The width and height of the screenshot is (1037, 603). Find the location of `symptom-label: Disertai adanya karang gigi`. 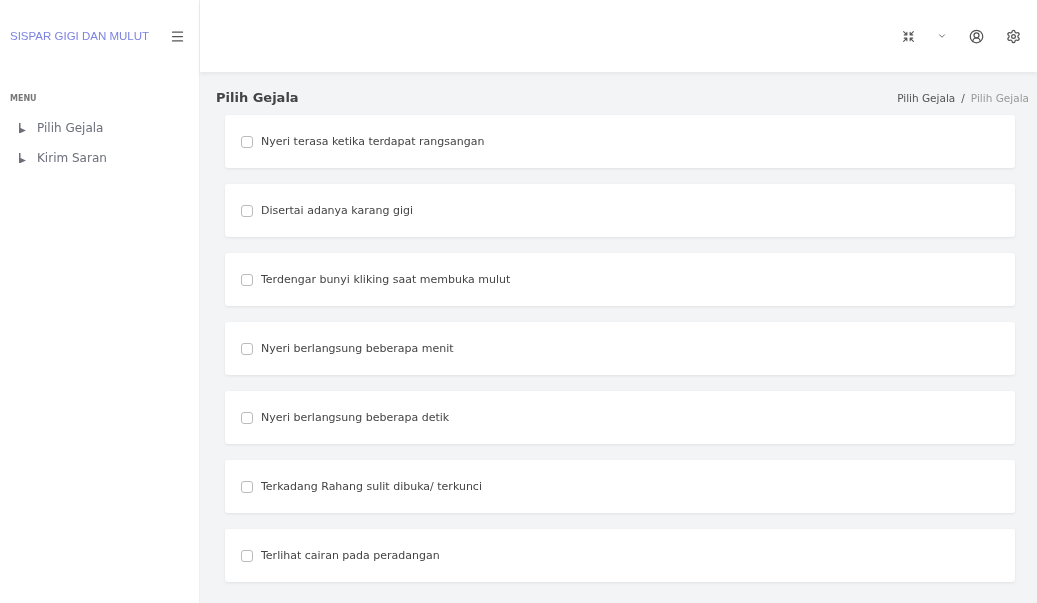

symptom-label: Disertai adanya karang gigi is located at coordinates (337, 210).